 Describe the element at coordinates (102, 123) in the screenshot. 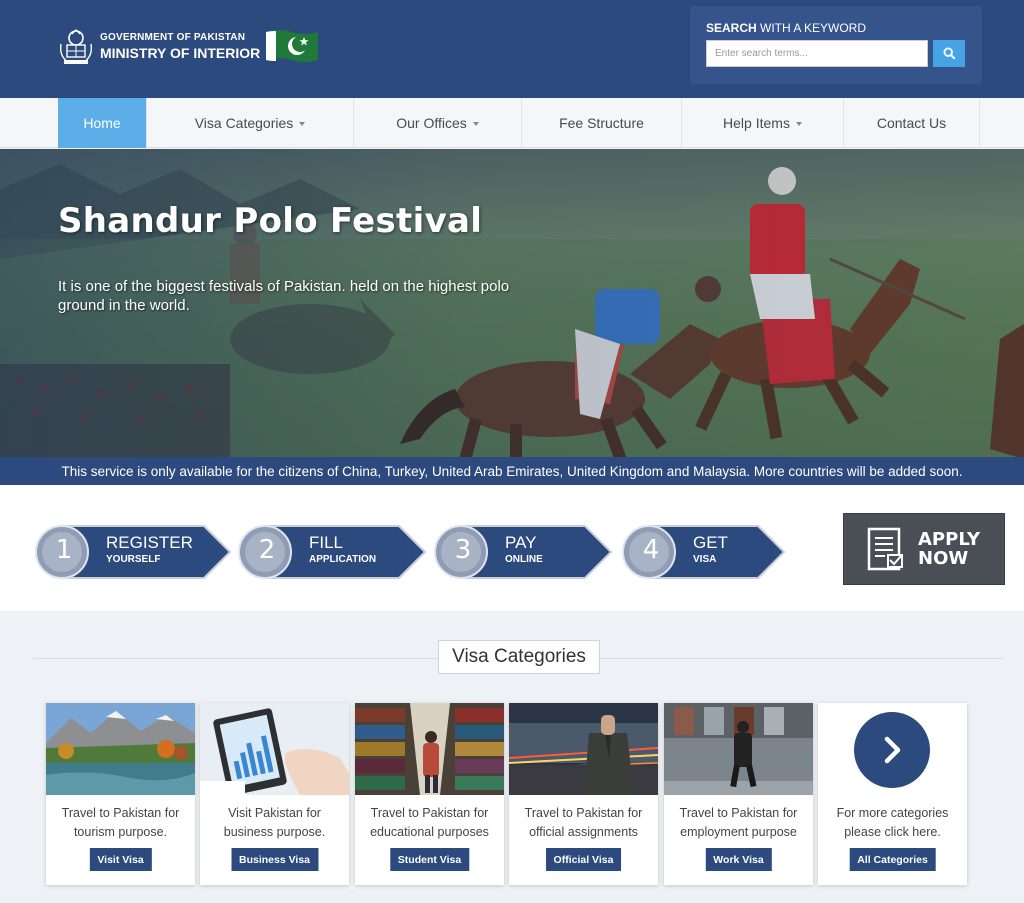

I see `nav-home: Home` at that location.